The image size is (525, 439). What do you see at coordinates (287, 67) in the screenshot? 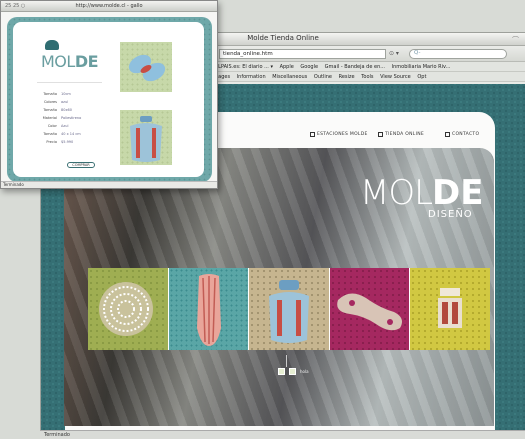
I see `bookmark-apple: Apple` at bounding box center [287, 67].